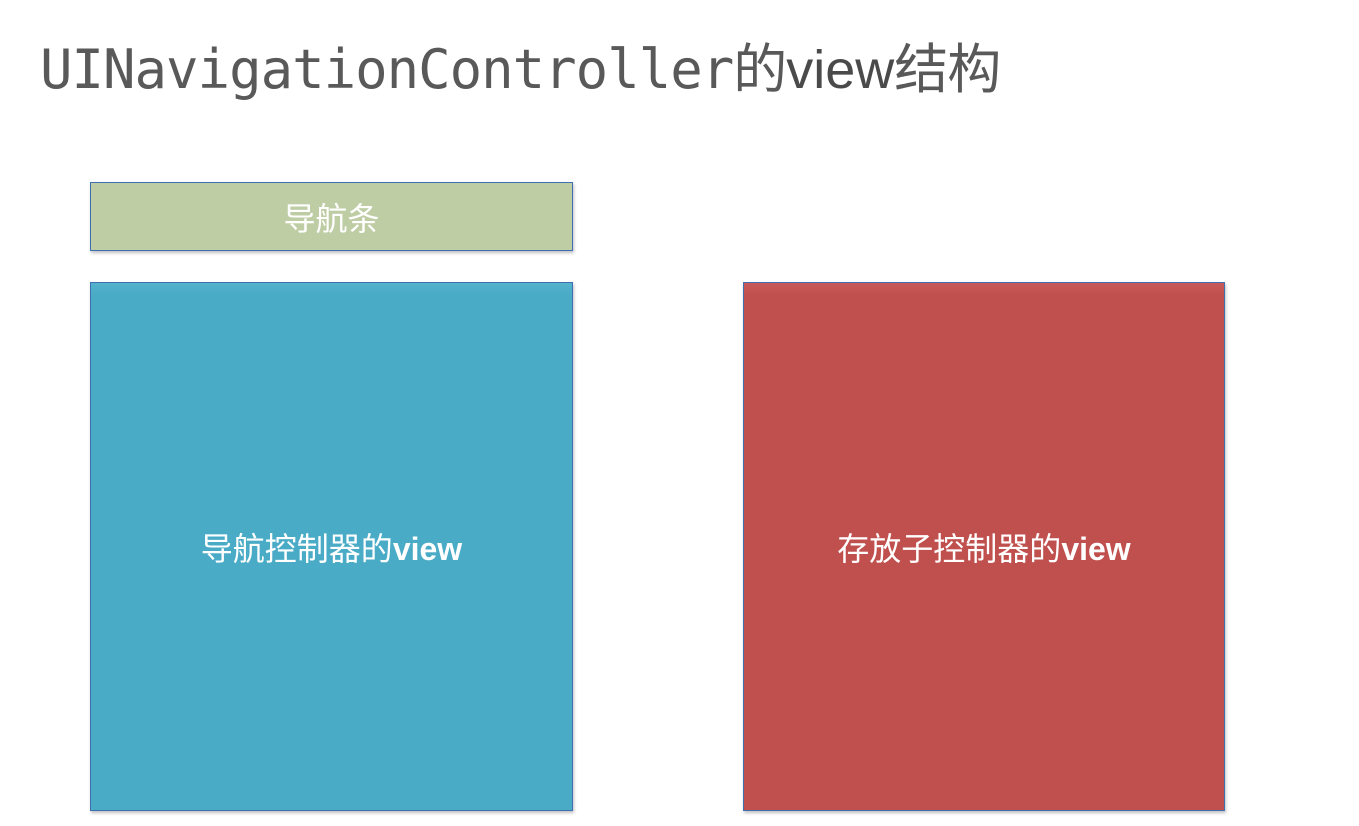  I want to click on child-controller-view-label-prefix: 存放子控制器的, so click(949, 548).